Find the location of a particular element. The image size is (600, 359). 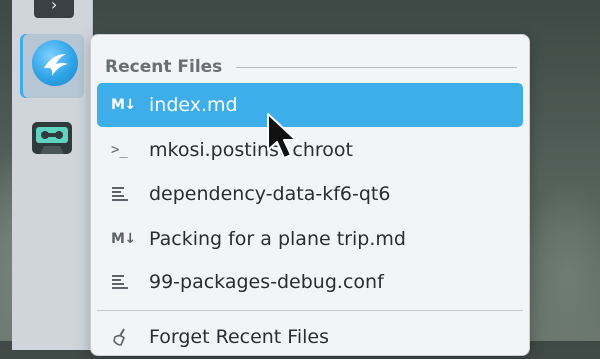

section-title: Recent Files is located at coordinates (164, 67).